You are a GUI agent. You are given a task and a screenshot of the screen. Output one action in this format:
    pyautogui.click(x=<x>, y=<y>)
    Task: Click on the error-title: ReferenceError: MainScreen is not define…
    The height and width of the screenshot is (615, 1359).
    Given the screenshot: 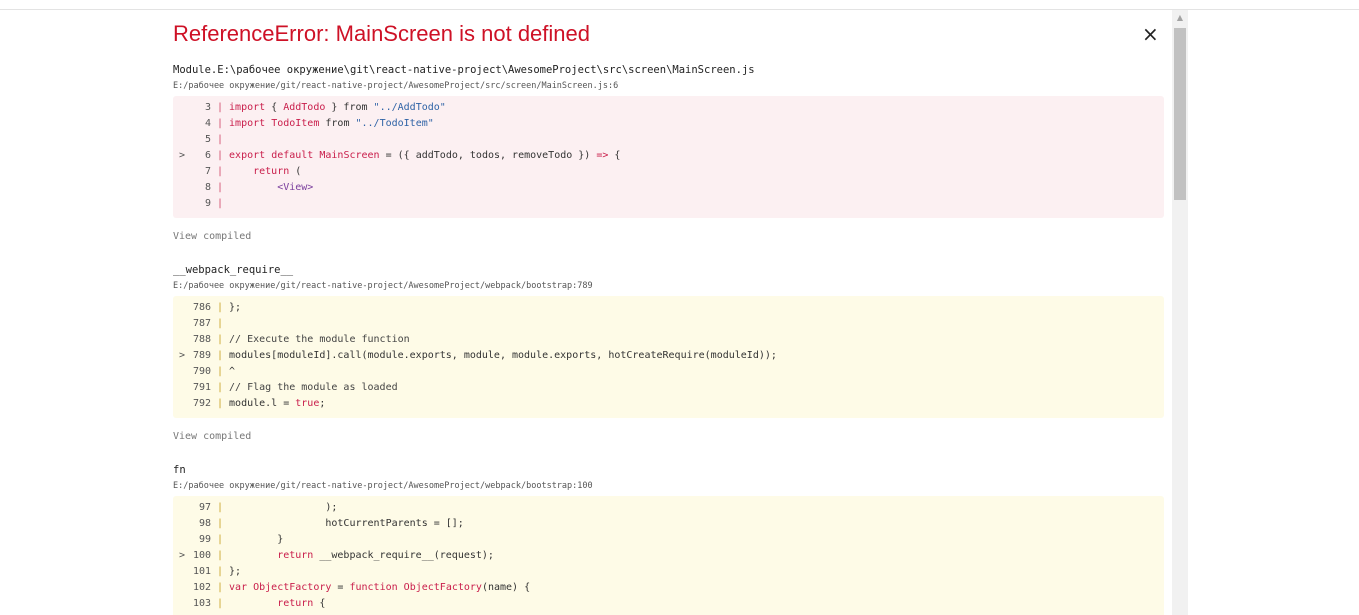 What is the action you would take?
    pyautogui.click(x=381, y=33)
    